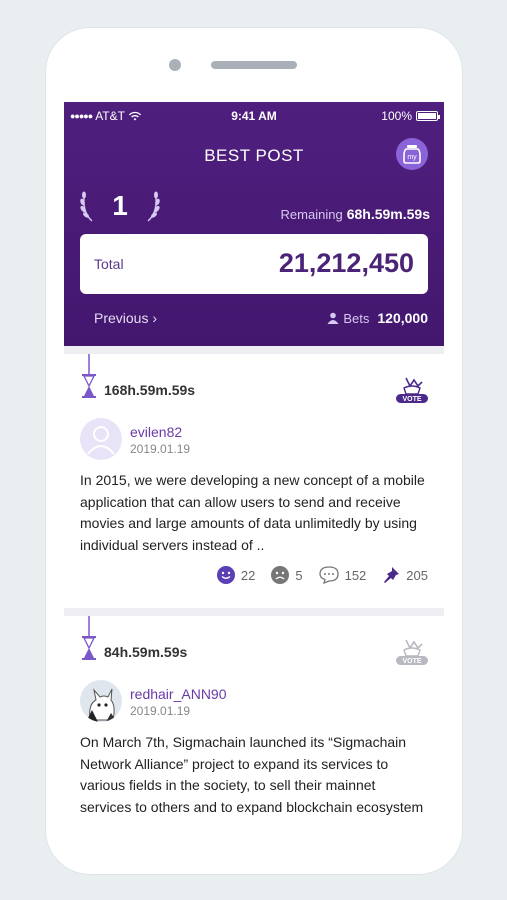  I want to click on chevron-right-icon: ›, so click(155, 318).